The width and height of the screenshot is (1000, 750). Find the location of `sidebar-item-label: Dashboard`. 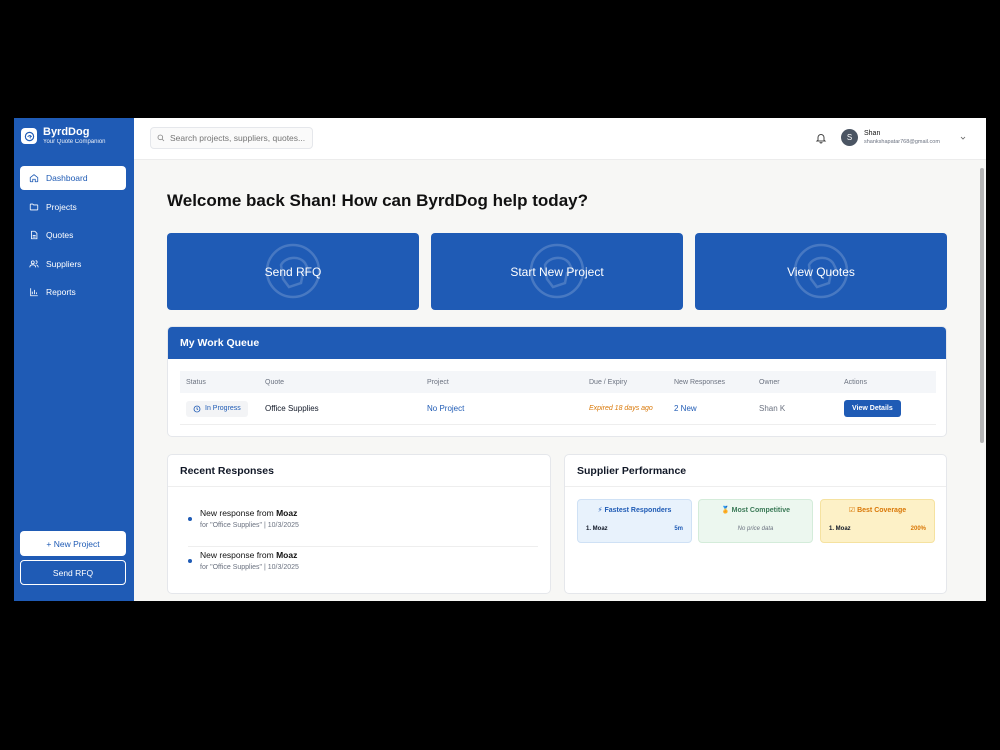

sidebar-item-label: Dashboard is located at coordinates (67, 178).